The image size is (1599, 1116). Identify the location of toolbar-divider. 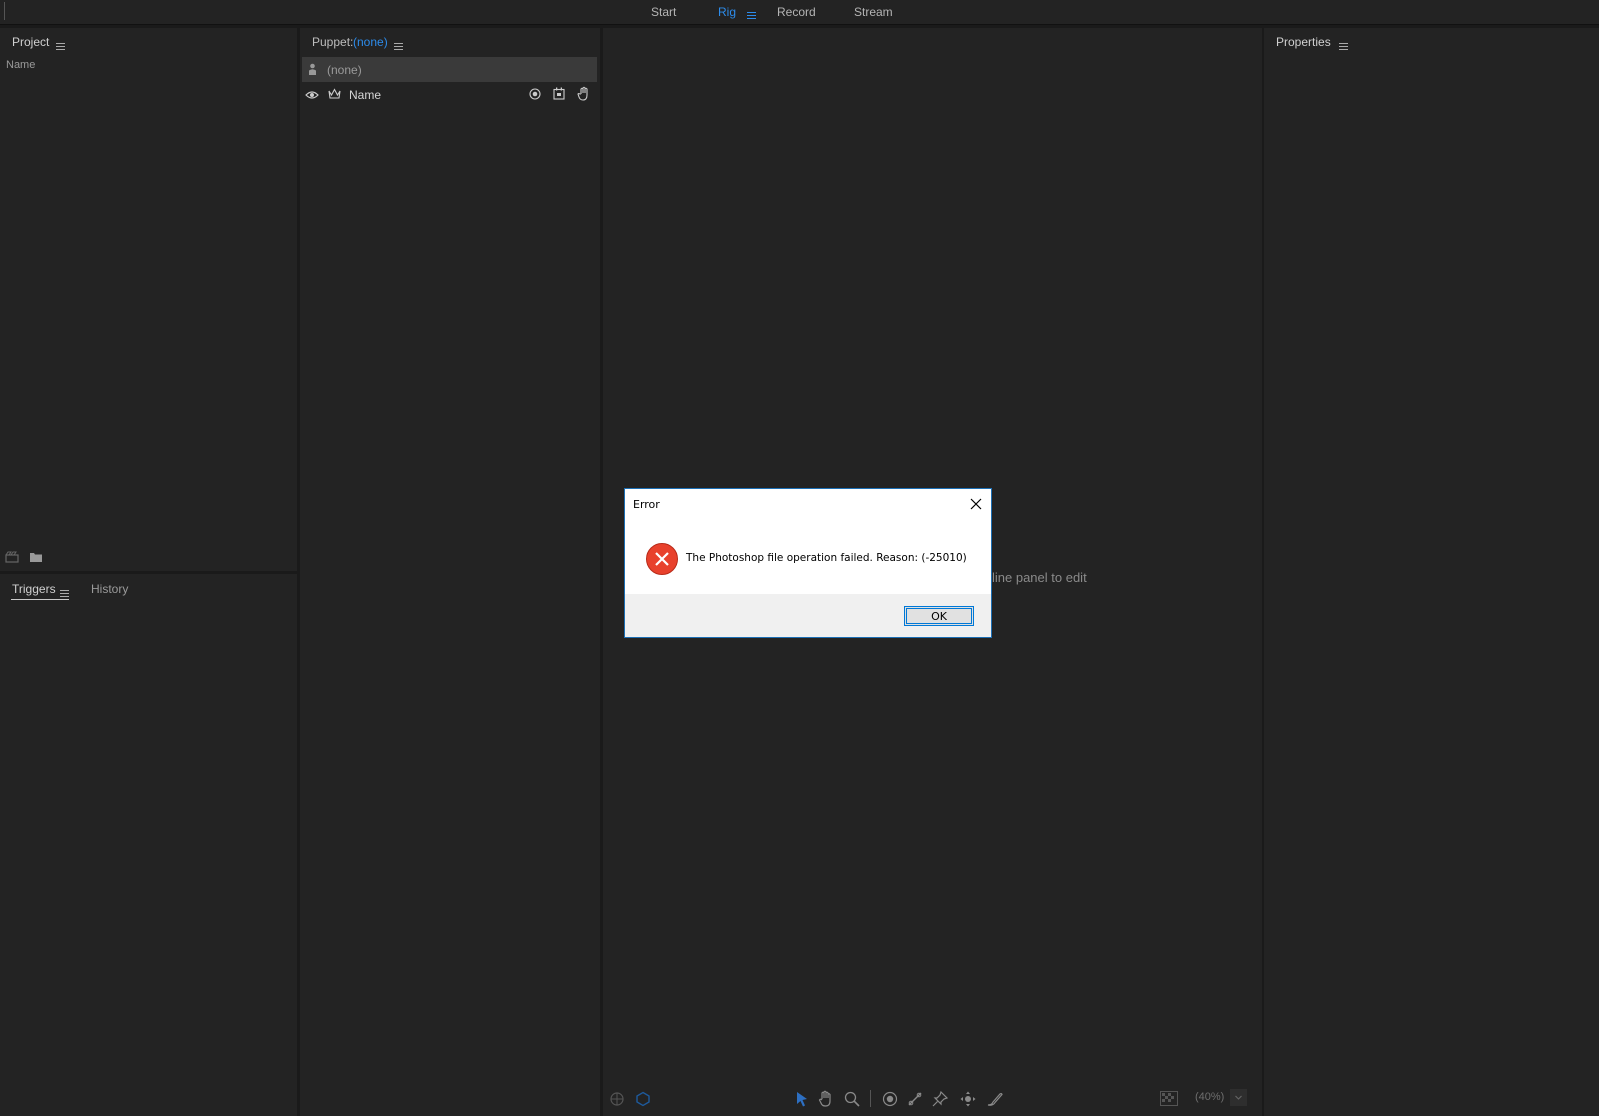
(870, 1098).